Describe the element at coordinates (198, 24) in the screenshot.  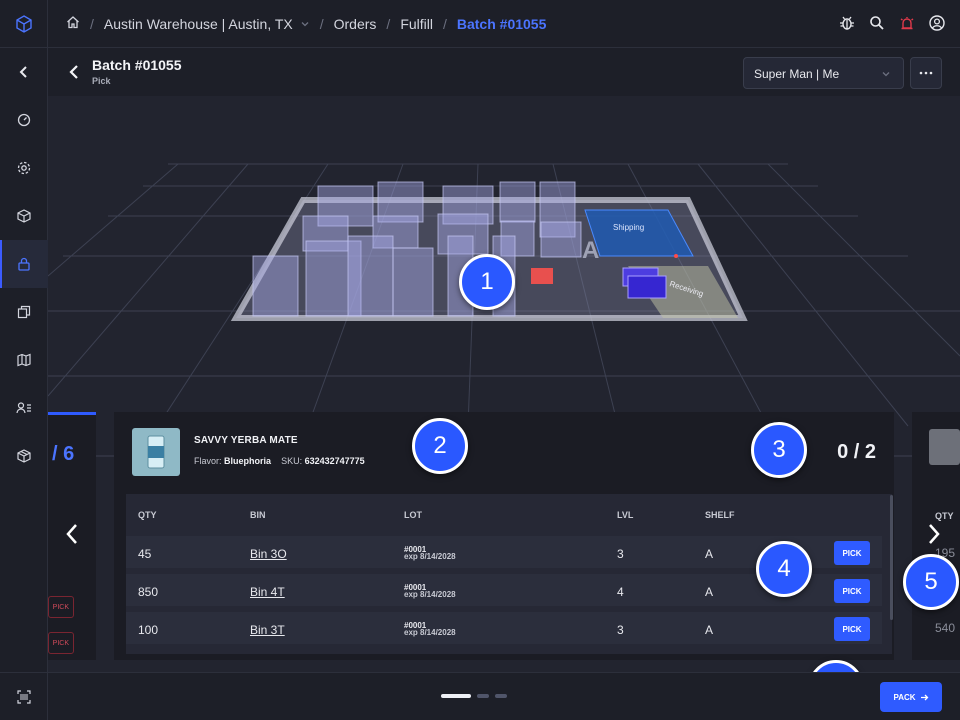
I see `breadcrumb-warehouse: Austin Warehouse | Austin, TX` at that location.